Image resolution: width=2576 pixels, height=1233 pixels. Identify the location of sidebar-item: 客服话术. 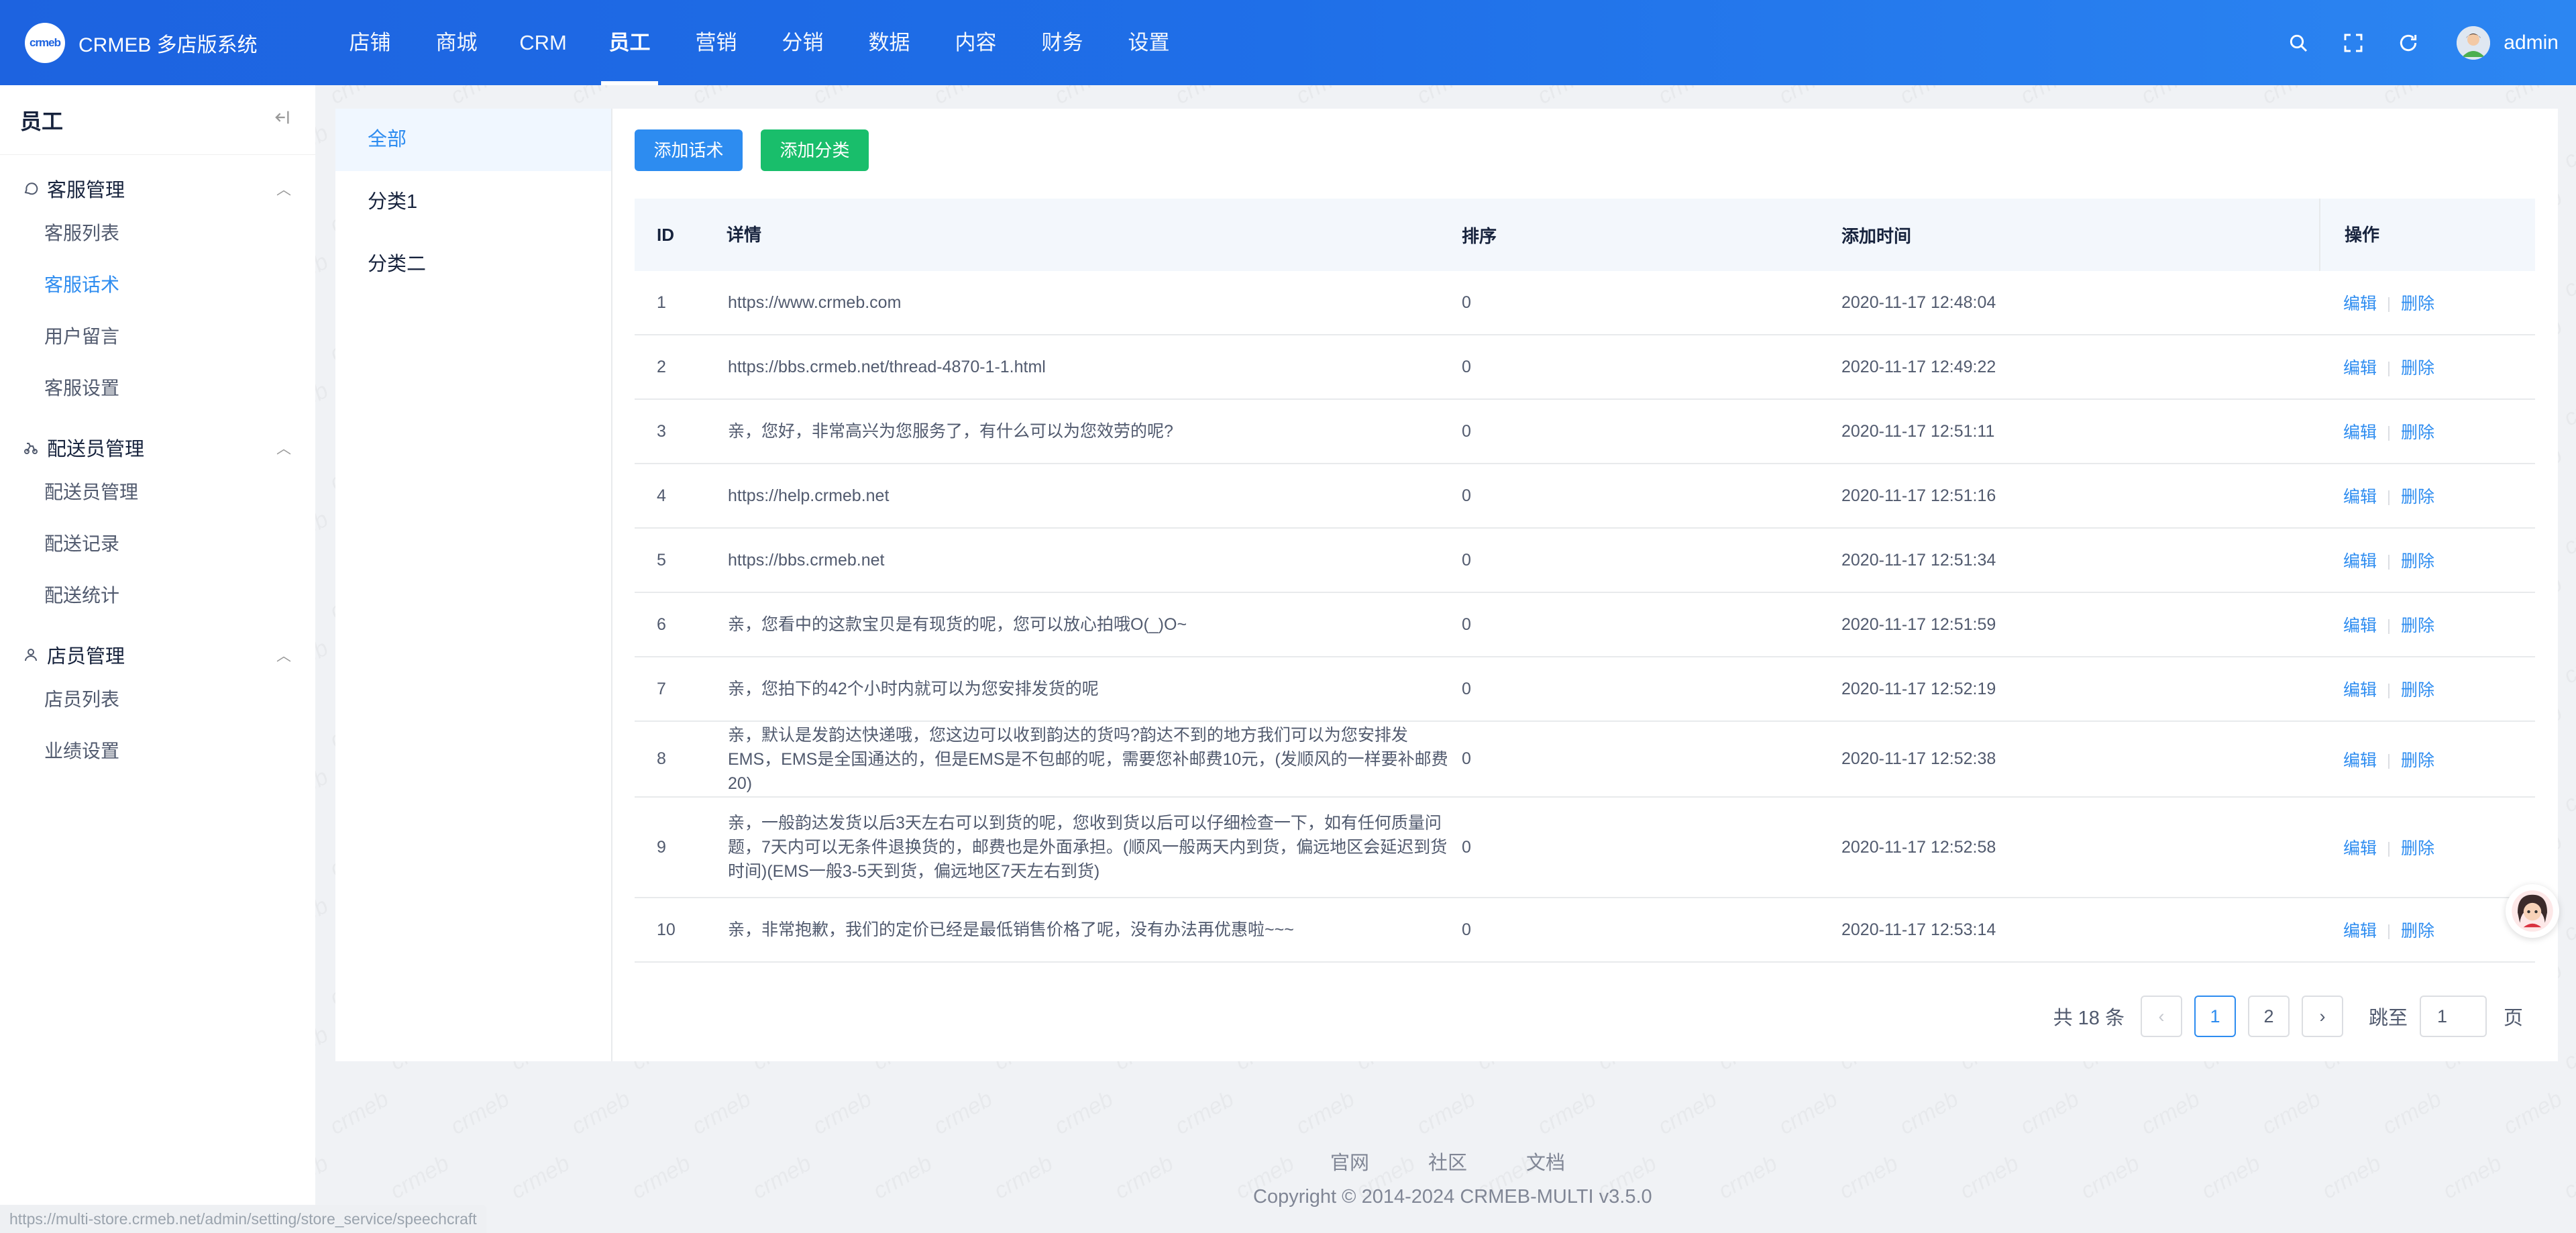
(116, 285).